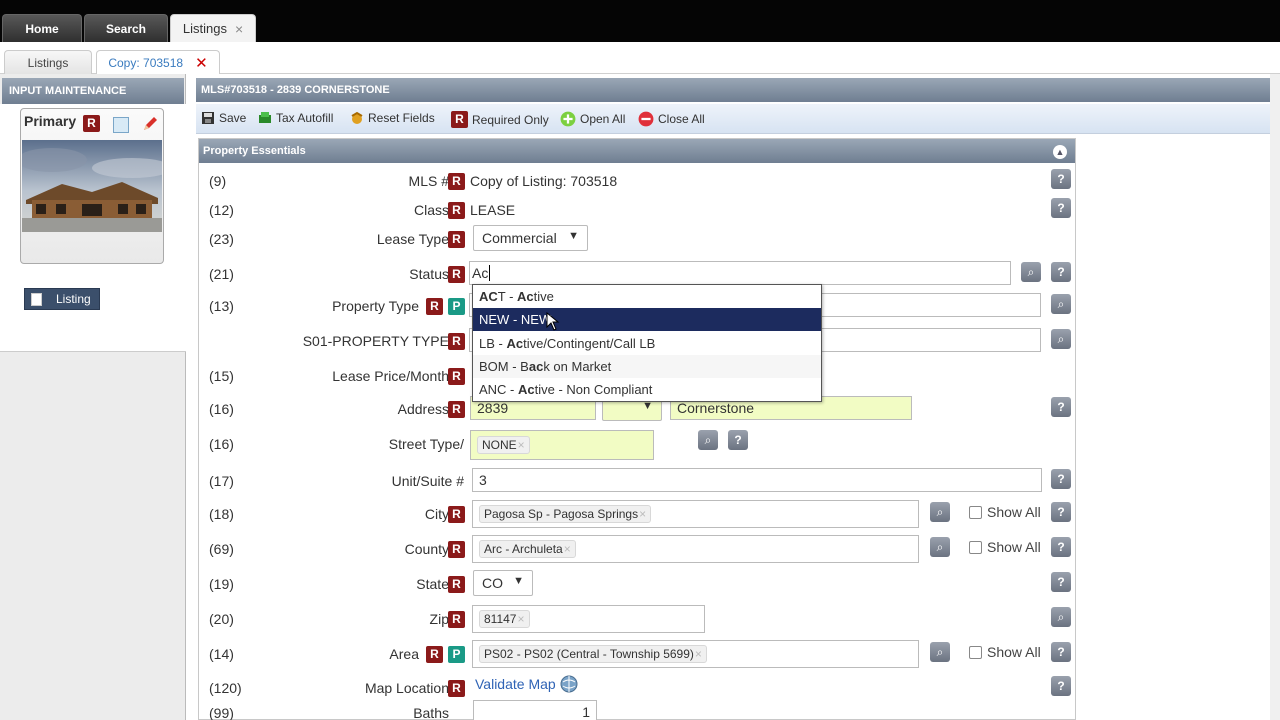 This screenshot has width=1280, height=720. Describe the element at coordinates (265, 117) in the screenshot. I see `tax-autofill-icon` at that location.